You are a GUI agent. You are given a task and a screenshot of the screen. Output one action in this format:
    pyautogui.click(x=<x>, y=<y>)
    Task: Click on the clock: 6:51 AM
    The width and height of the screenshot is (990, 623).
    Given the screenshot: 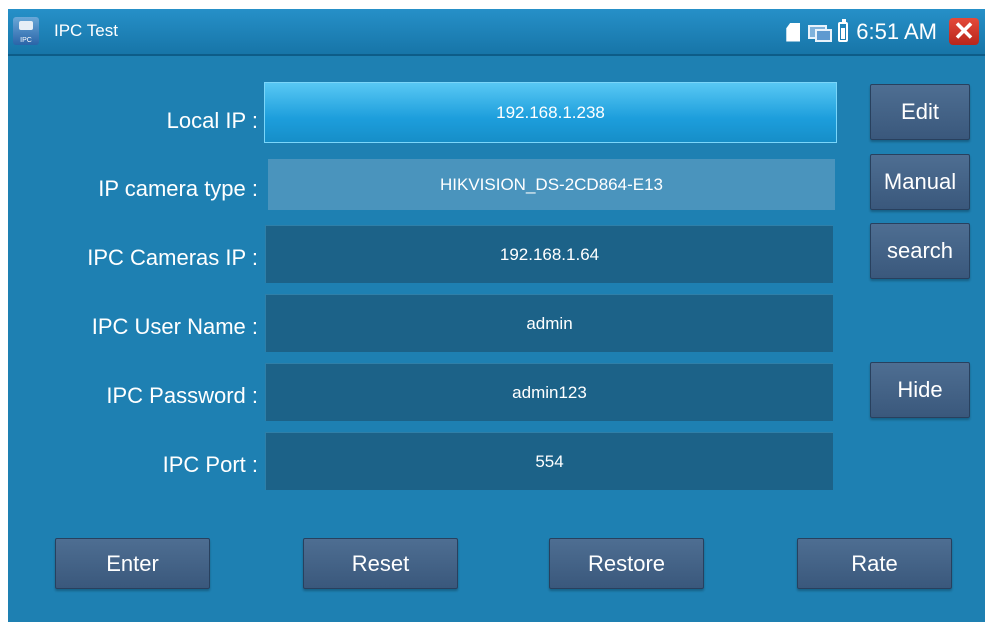 What is the action you would take?
    pyautogui.click(x=896, y=31)
    